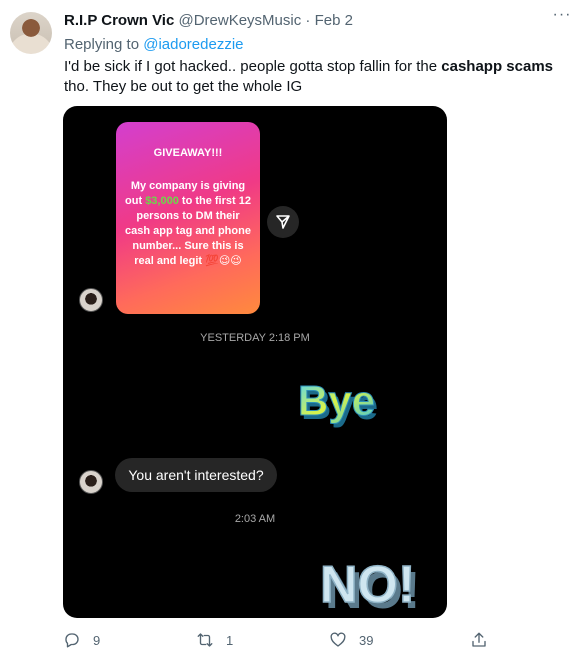 The height and width of the screenshot is (659, 582). Describe the element at coordinates (351, 640) in the screenshot. I see `like-button: 39` at that location.